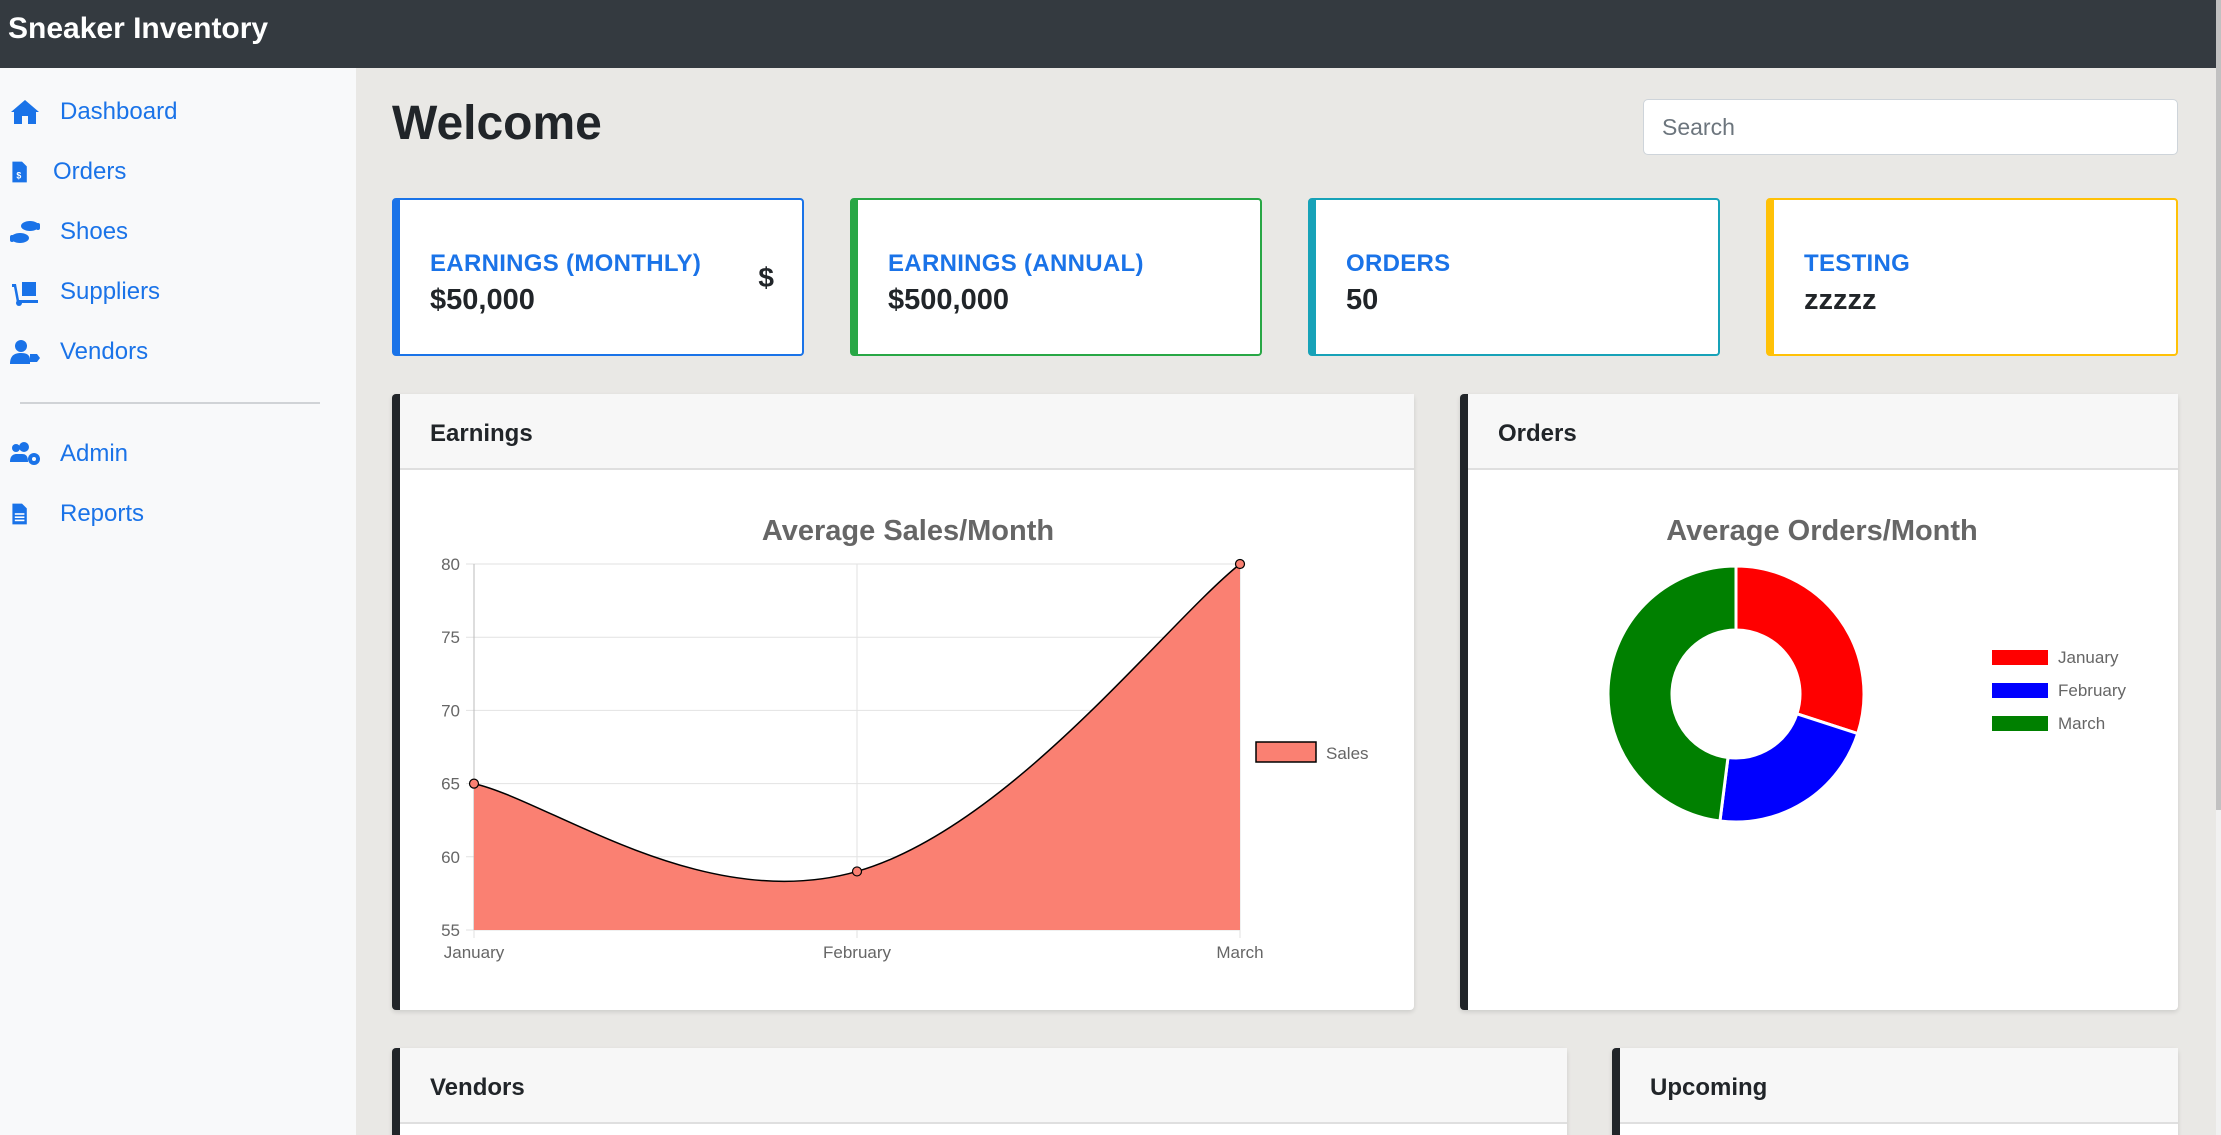 The image size is (2221, 1135). Describe the element at coordinates (1857, 263) in the screenshot. I see `card-title: TESTING` at that location.